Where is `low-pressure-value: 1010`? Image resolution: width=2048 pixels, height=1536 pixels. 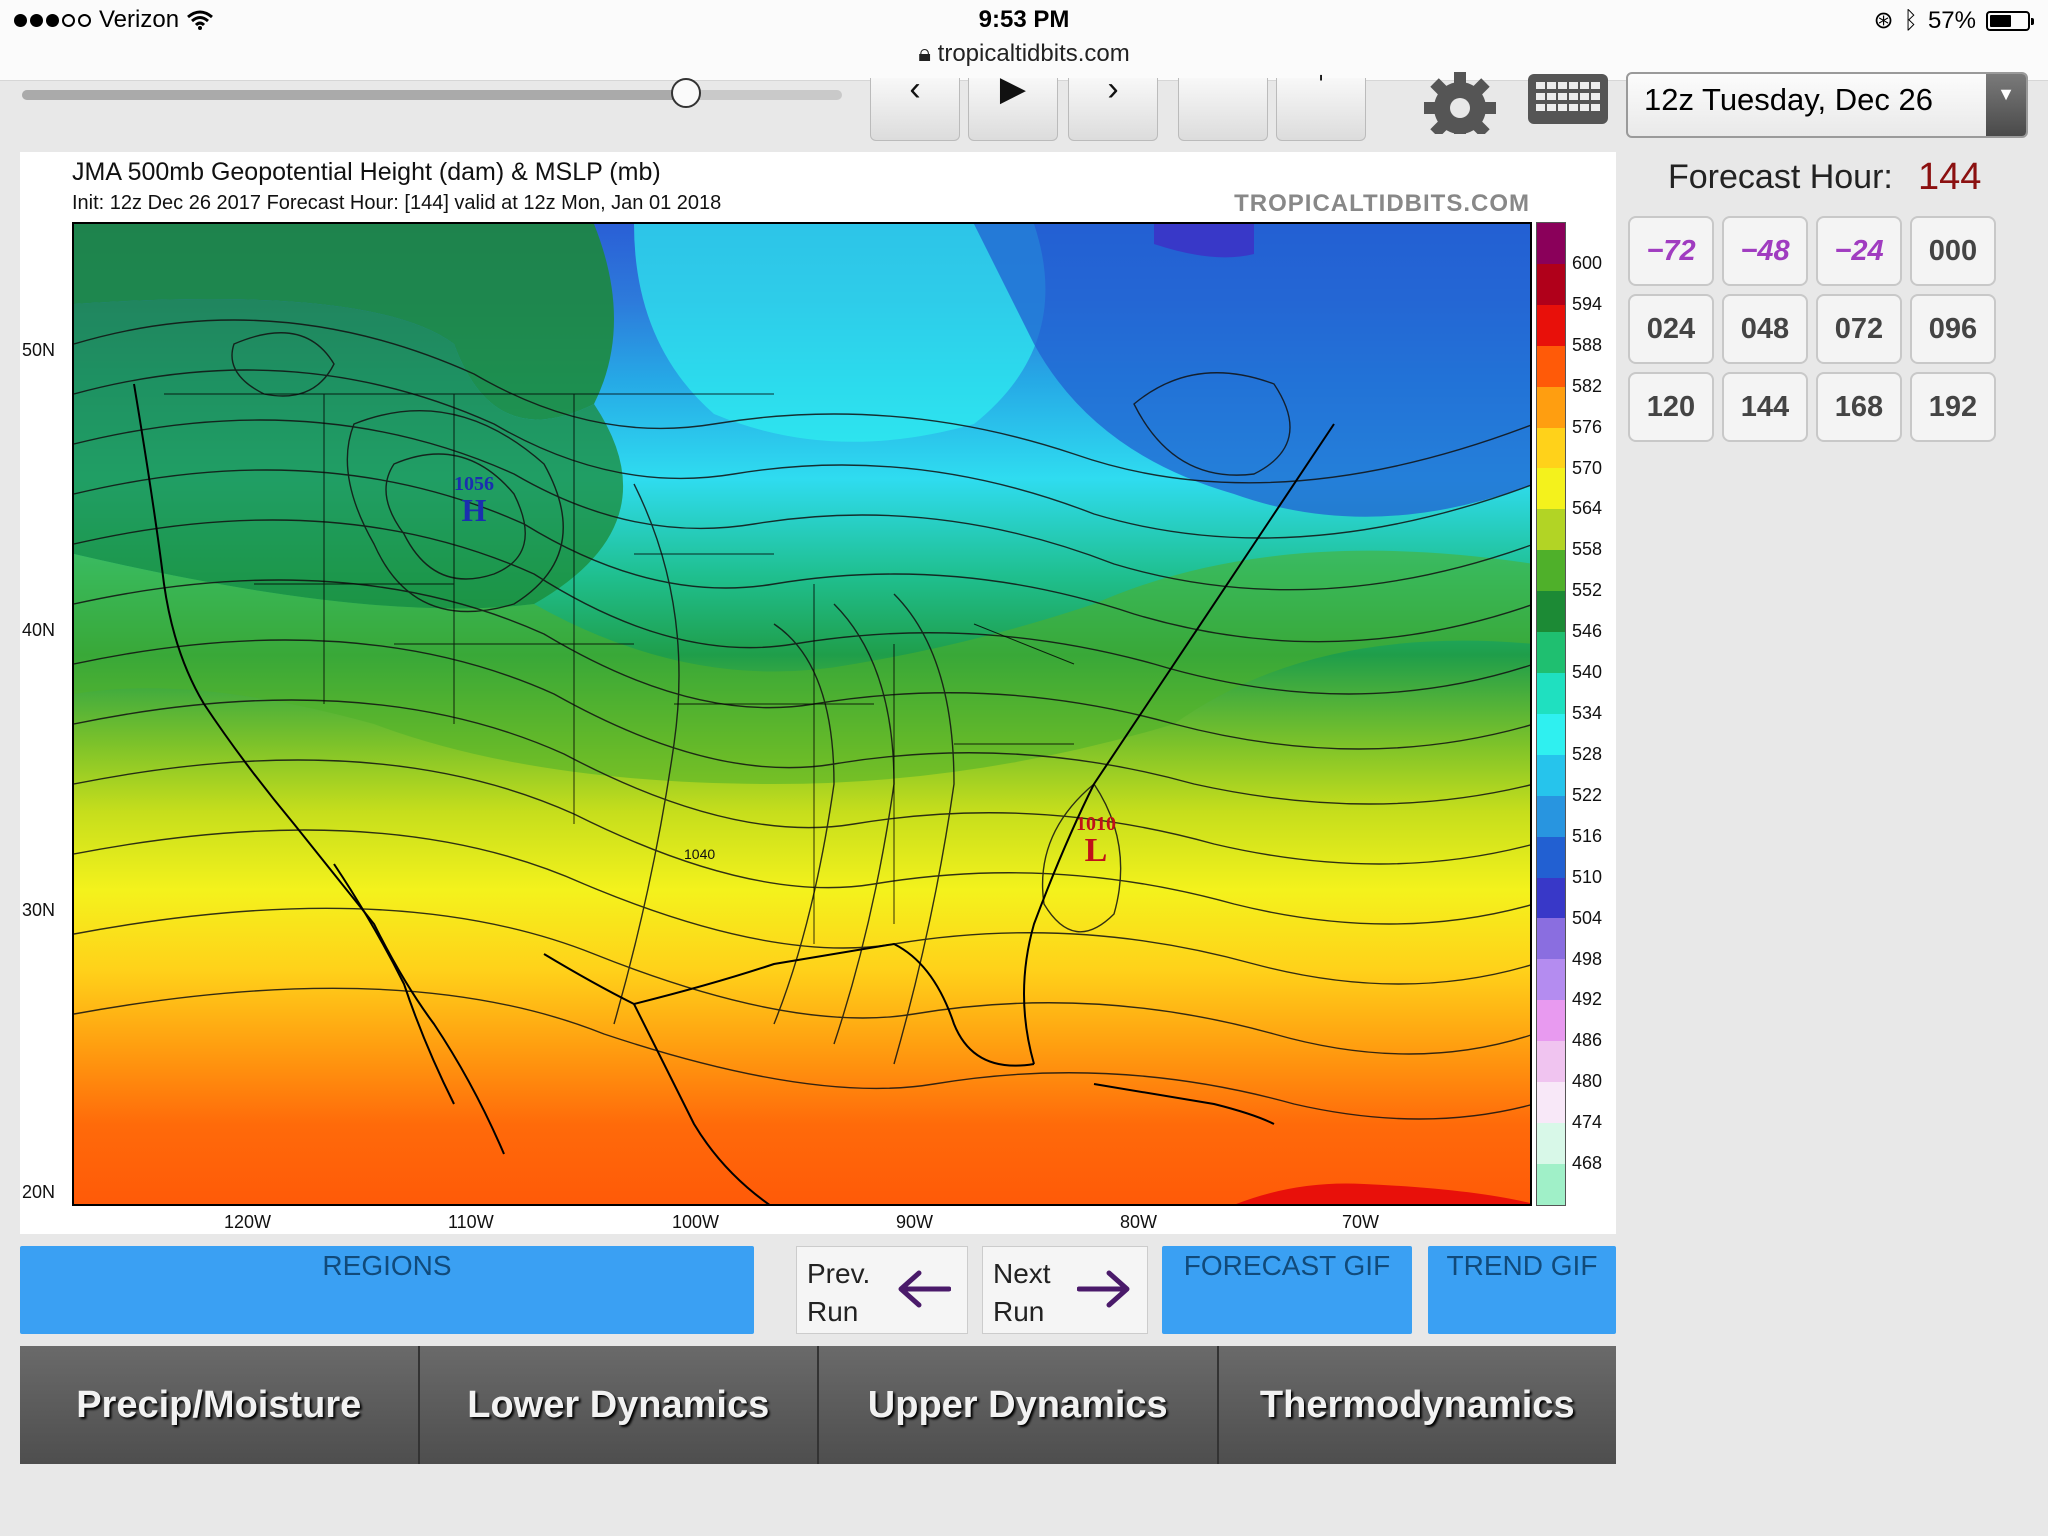
low-pressure-value: 1010 is located at coordinates (1096, 824).